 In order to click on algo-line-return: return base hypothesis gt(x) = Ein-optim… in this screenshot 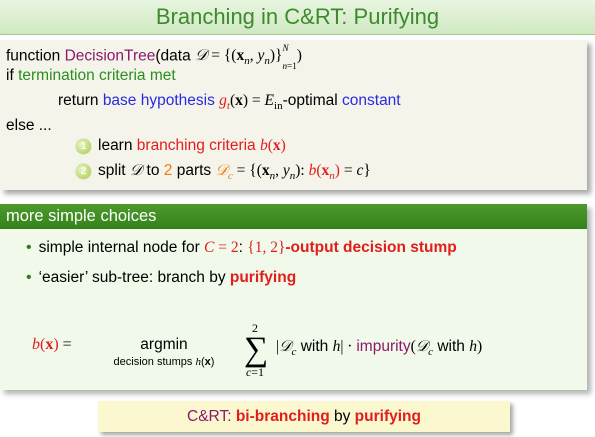, I will do `click(229, 102)`.